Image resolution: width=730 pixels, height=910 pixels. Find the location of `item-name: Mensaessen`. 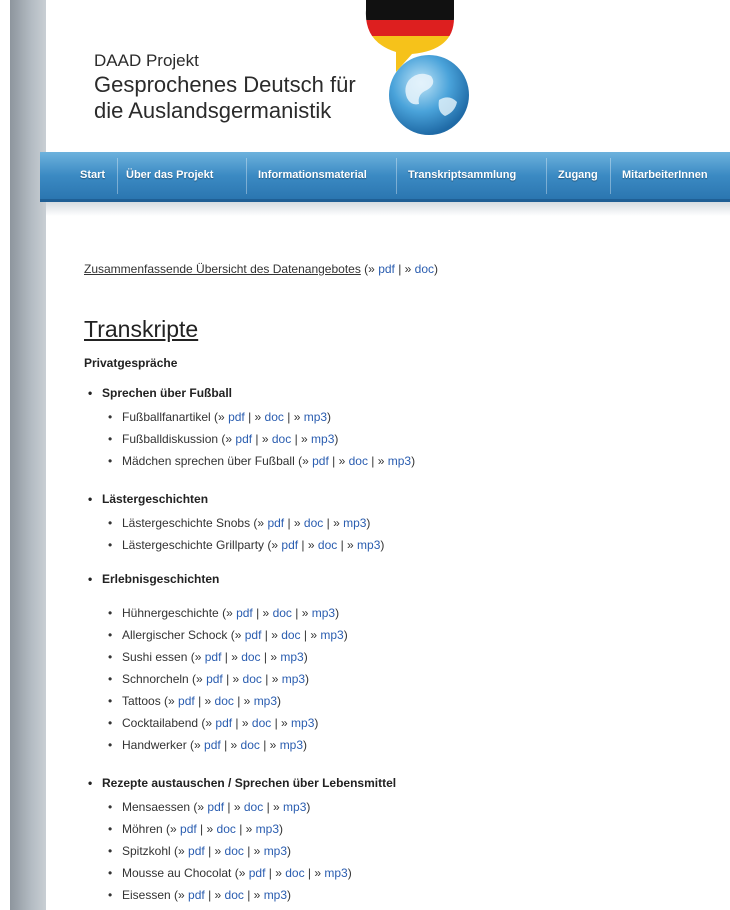

item-name: Mensaessen is located at coordinates (156, 807).